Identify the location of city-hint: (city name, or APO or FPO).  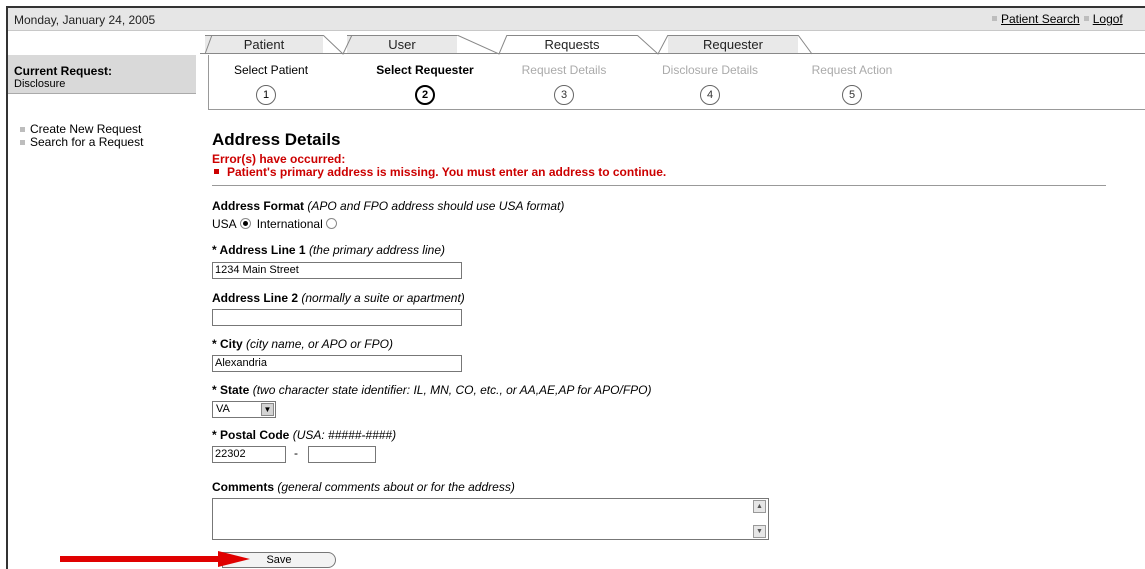
(319, 344).